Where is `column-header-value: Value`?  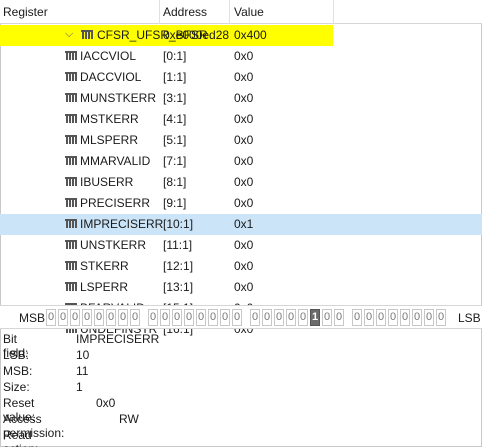 column-header-value: Value is located at coordinates (249, 12).